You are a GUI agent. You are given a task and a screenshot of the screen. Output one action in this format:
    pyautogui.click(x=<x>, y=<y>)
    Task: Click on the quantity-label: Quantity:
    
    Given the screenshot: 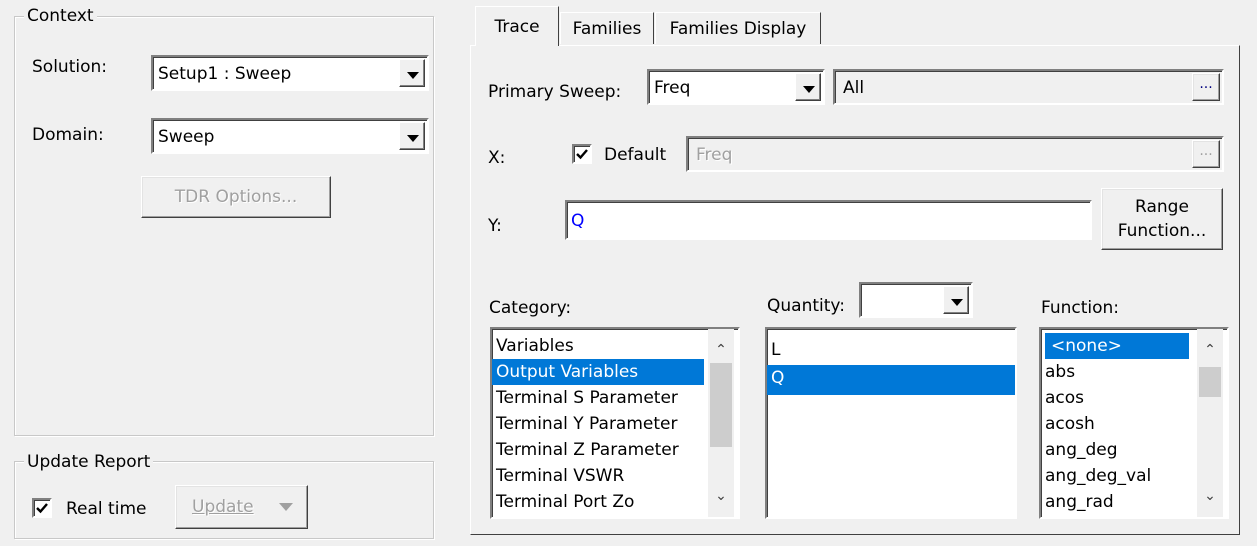 What is the action you would take?
    pyautogui.click(x=806, y=306)
    